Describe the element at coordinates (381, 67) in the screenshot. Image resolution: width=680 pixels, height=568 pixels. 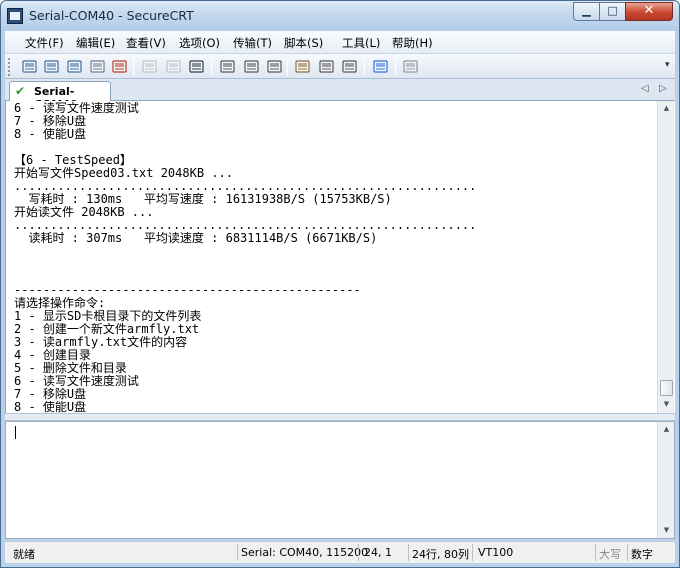
I see `help-icon` at that location.